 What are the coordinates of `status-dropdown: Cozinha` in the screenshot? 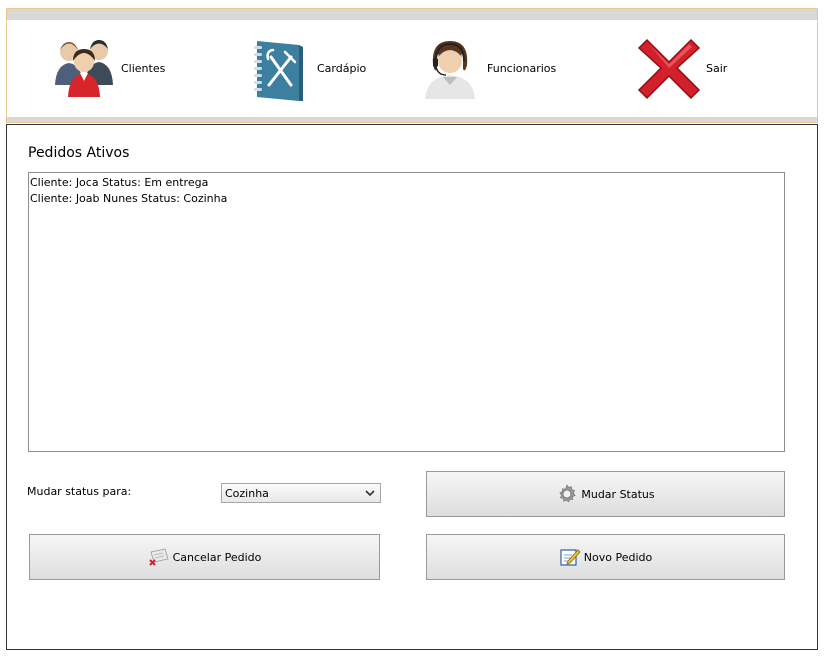 It's located at (301, 493).